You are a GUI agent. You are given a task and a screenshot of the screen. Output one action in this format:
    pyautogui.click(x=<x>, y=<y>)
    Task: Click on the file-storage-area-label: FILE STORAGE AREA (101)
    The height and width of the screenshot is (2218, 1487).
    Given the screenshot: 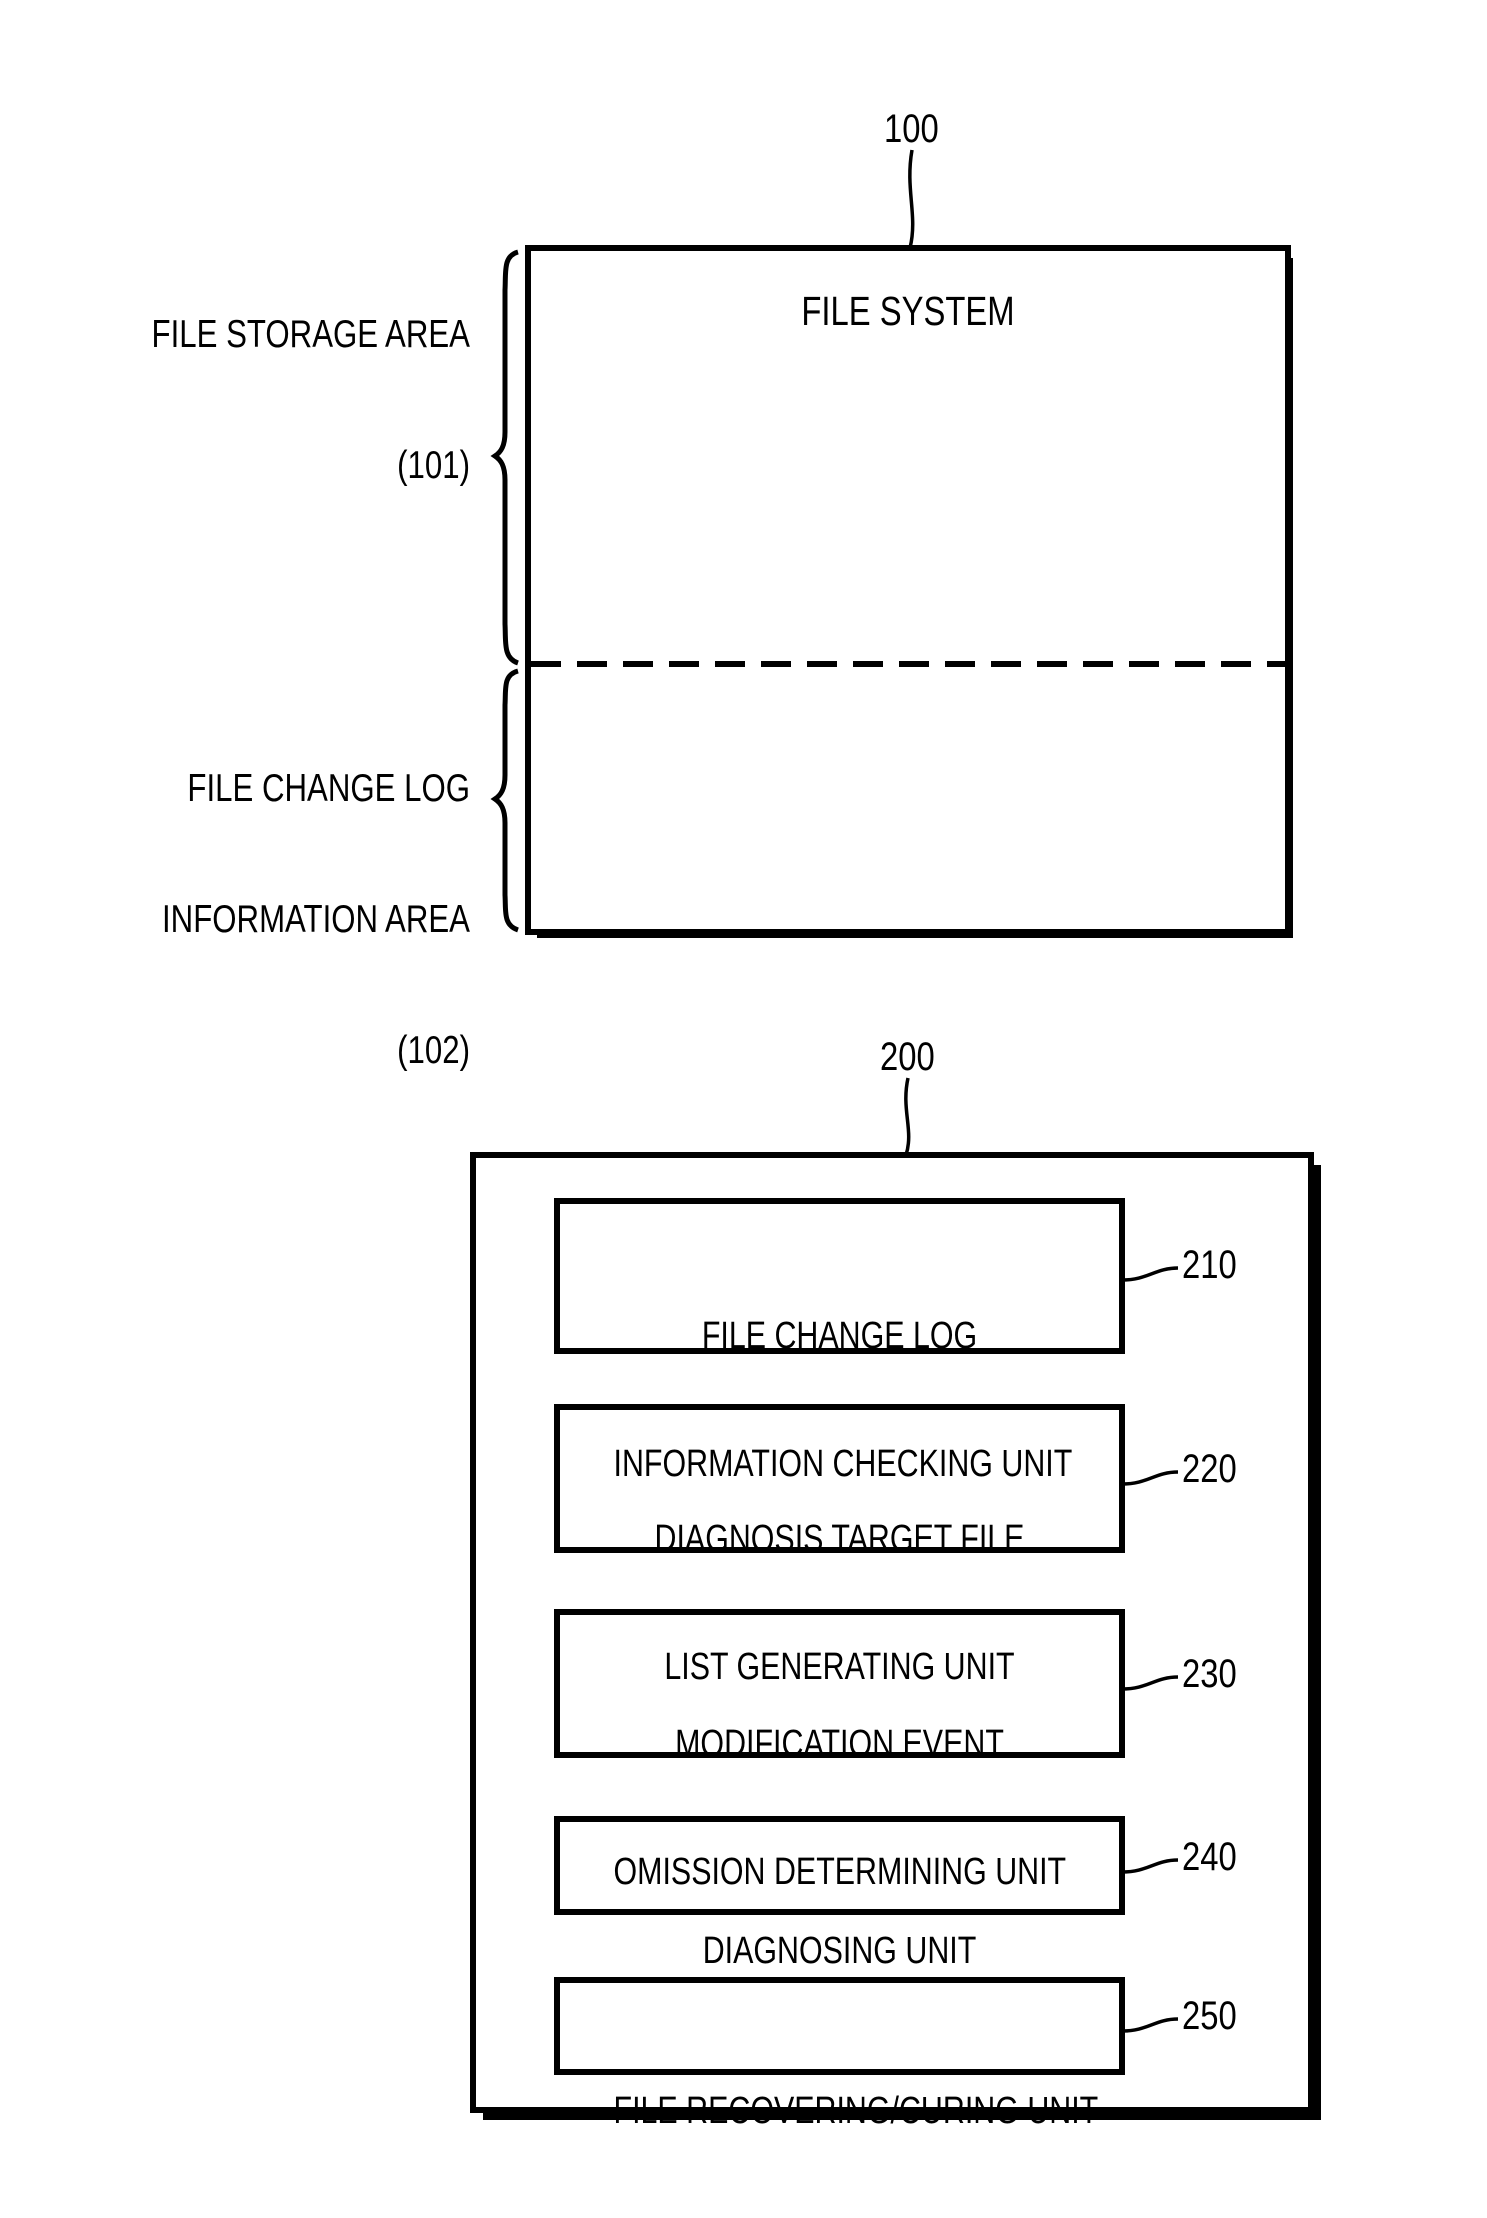 What is the action you would take?
    pyautogui.click(x=282, y=400)
    